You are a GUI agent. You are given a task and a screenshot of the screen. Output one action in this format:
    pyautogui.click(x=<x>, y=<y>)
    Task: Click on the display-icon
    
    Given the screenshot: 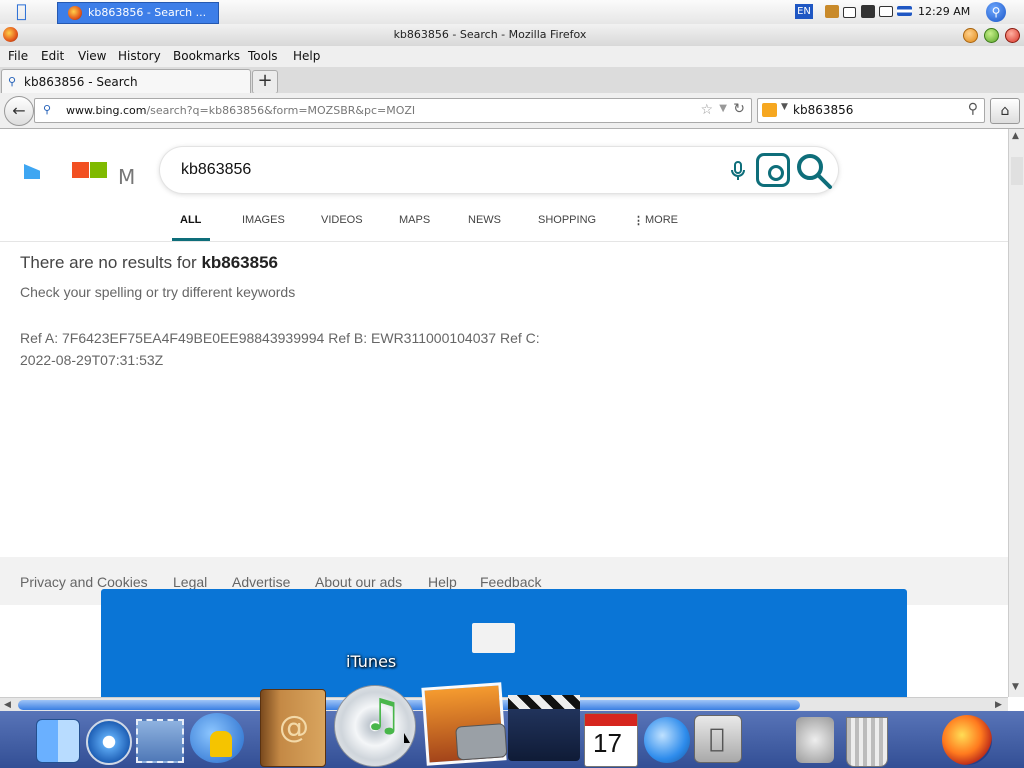 What is the action you would take?
    pyautogui.click(x=886, y=11)
    